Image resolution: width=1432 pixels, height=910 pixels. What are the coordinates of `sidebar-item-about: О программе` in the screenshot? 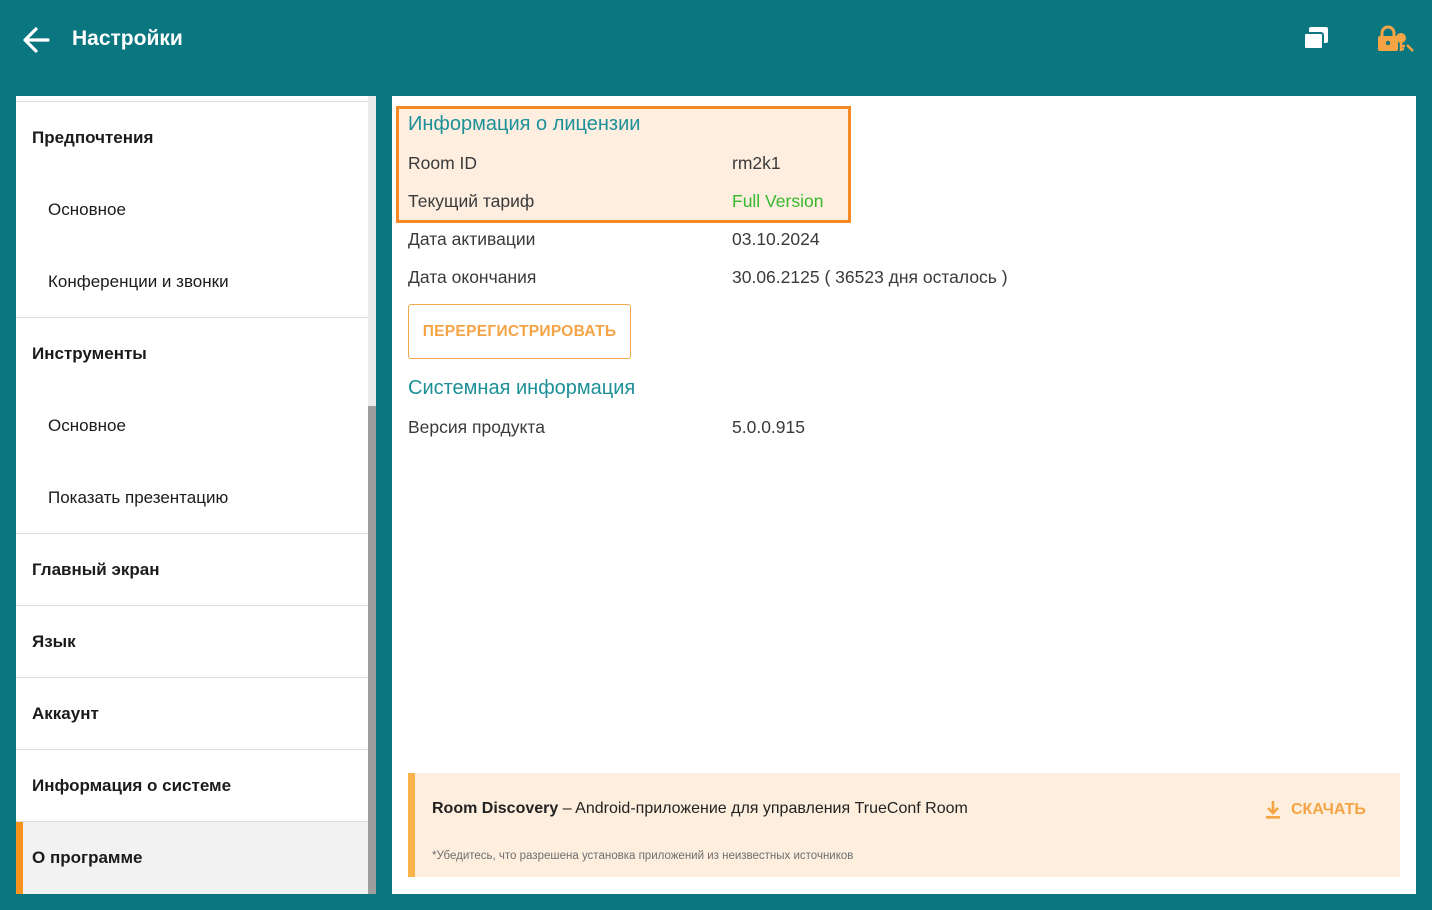 It's located at (192, 858).